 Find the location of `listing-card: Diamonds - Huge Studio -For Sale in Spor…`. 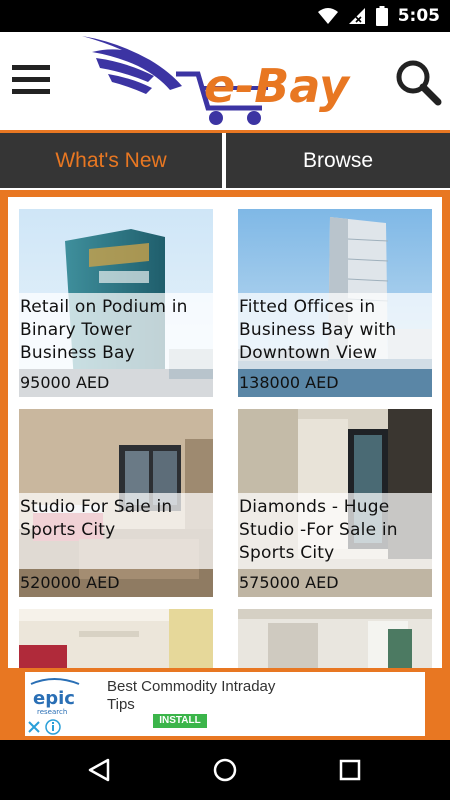

listing-card: Diamonds - Huge Studio -For Sale in Spor… is located at coordinates (335, 503).